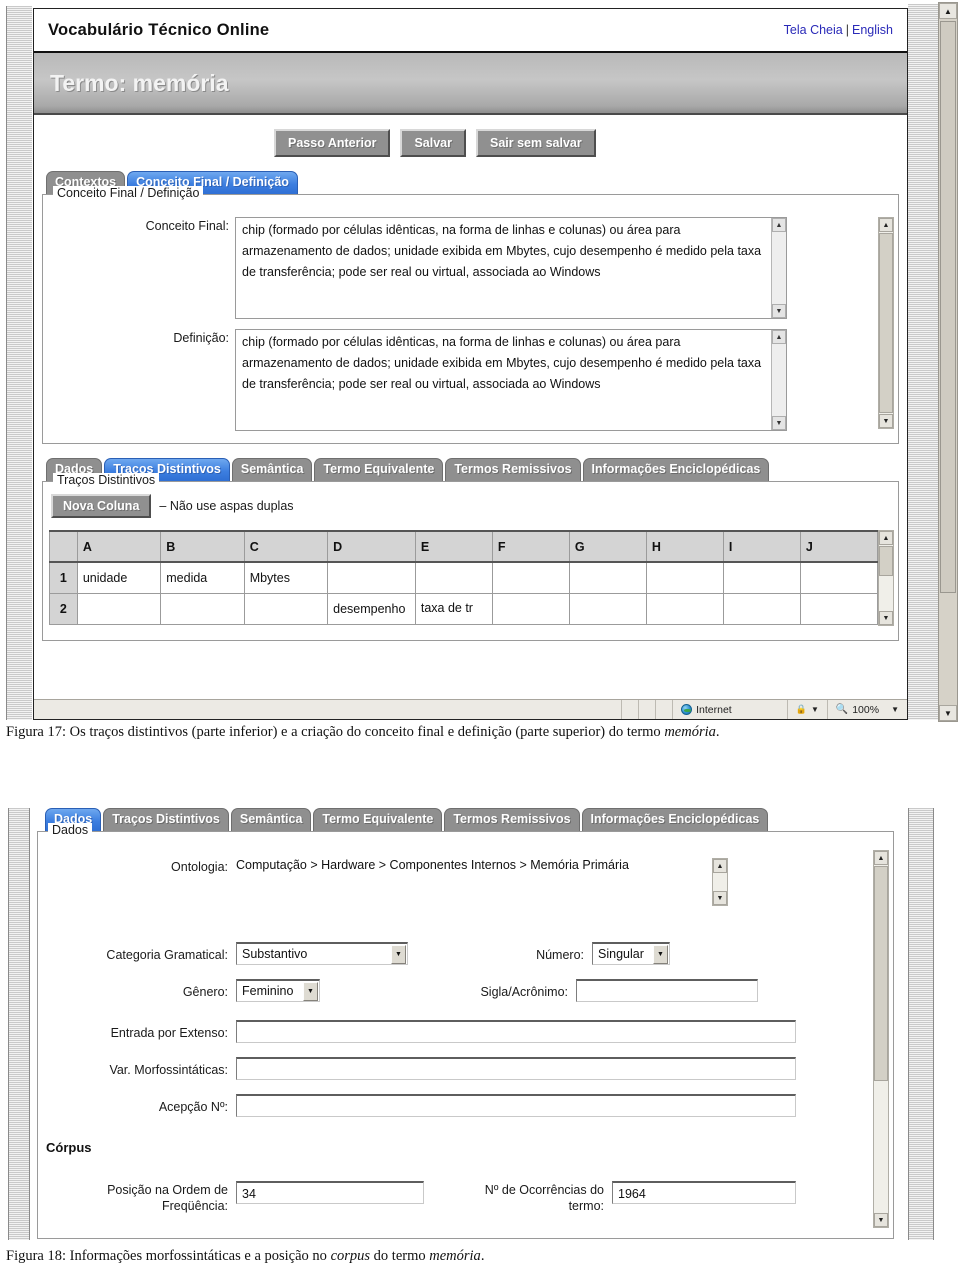 The width and height of the screenshot is (960, 1270). Describe the element at coordinates (761, 546) in the screenshot. I see `grid-col-i: I` at that location.